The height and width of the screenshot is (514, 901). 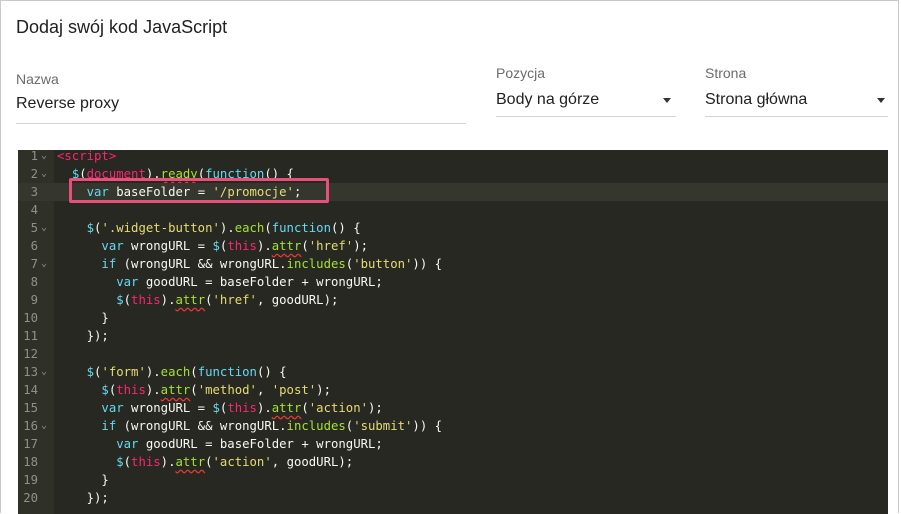 I want to click on code-line: 5 ⌄ $('.widget-button').each(function() {, so click(x=453, y=228).